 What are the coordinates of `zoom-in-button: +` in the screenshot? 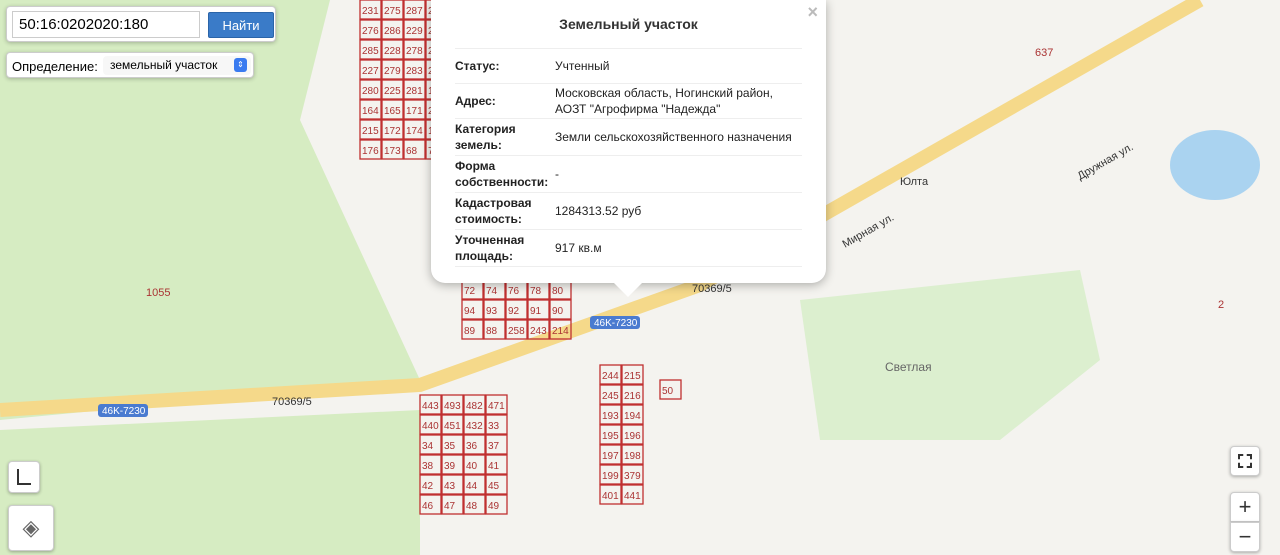 It's located at (1245, 507).